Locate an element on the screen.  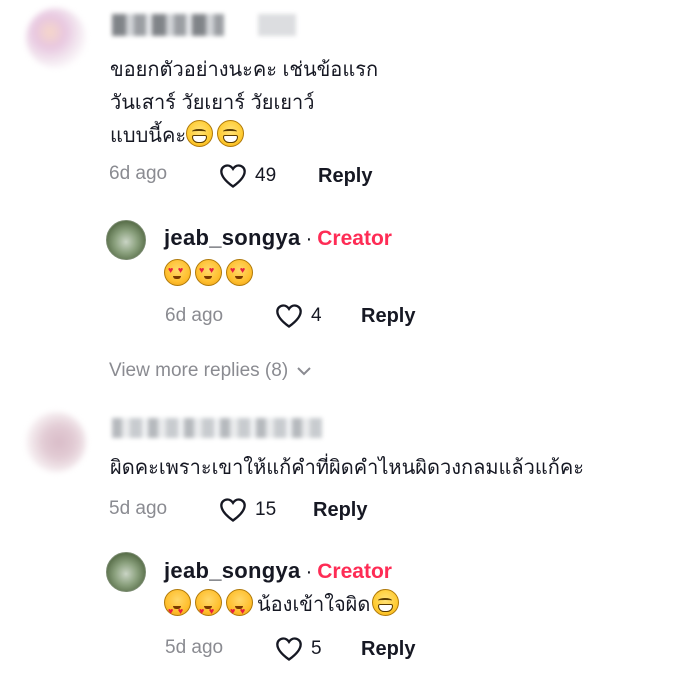
comment-meta: 5d ago is located at coordinates (138, 509).